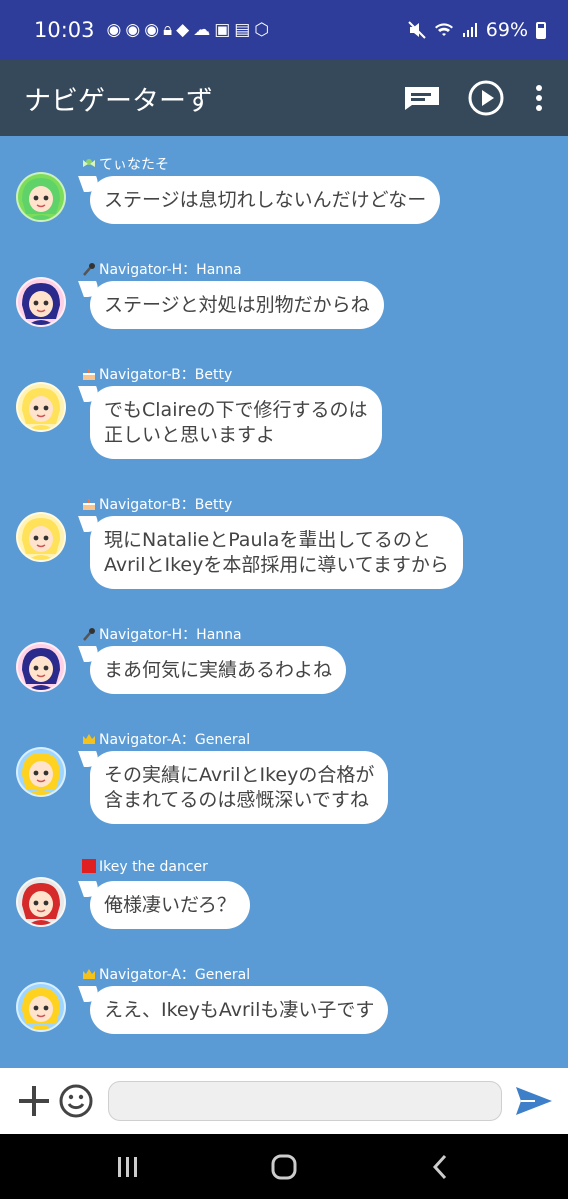  I want to click on sender-label: てぃなたそ, so click(134, 165).